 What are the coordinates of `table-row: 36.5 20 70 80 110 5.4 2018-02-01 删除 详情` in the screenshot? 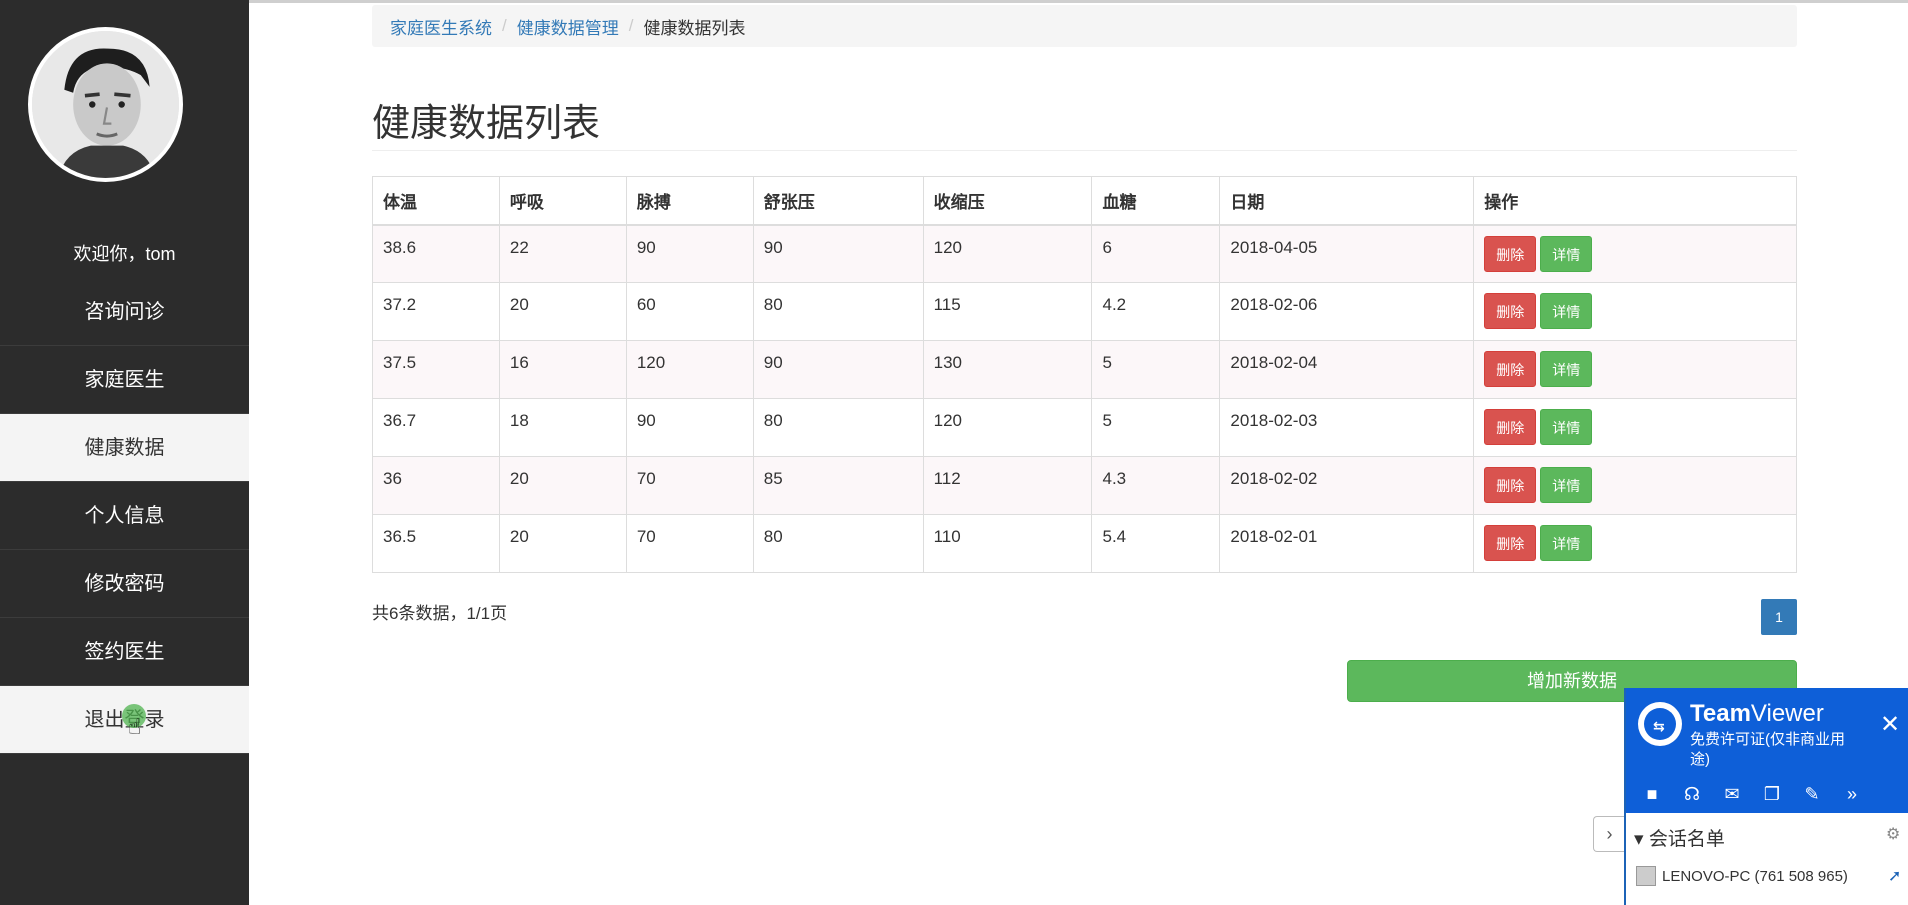 It's located at (1084, 543).